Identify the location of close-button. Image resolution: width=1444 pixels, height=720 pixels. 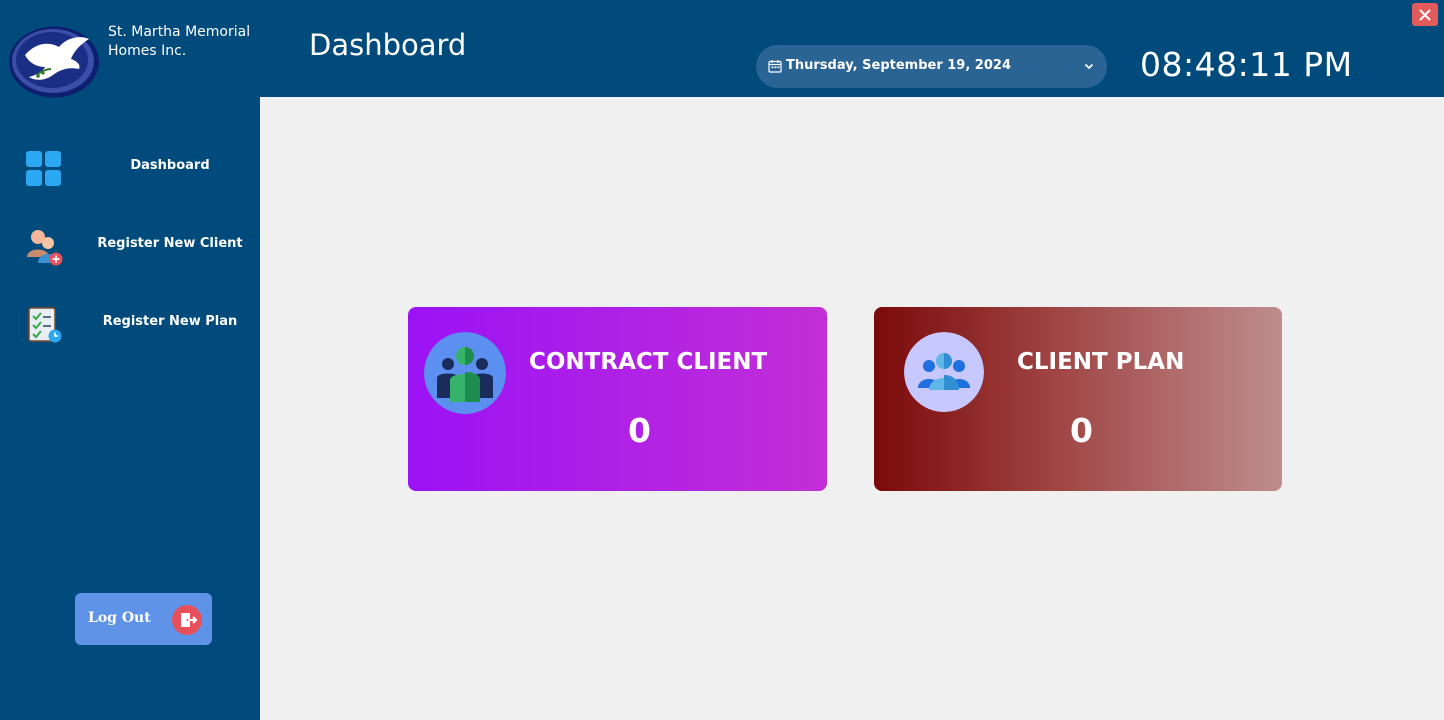
(1425, 14).